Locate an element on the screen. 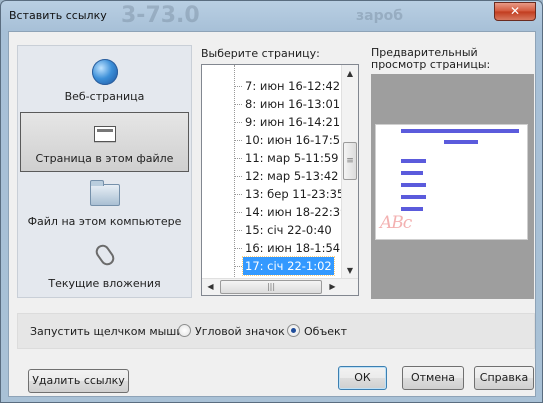 This screenshot has width=543, height=403. scroll-left-icon: ◀ is located at coordinates (210, 287).